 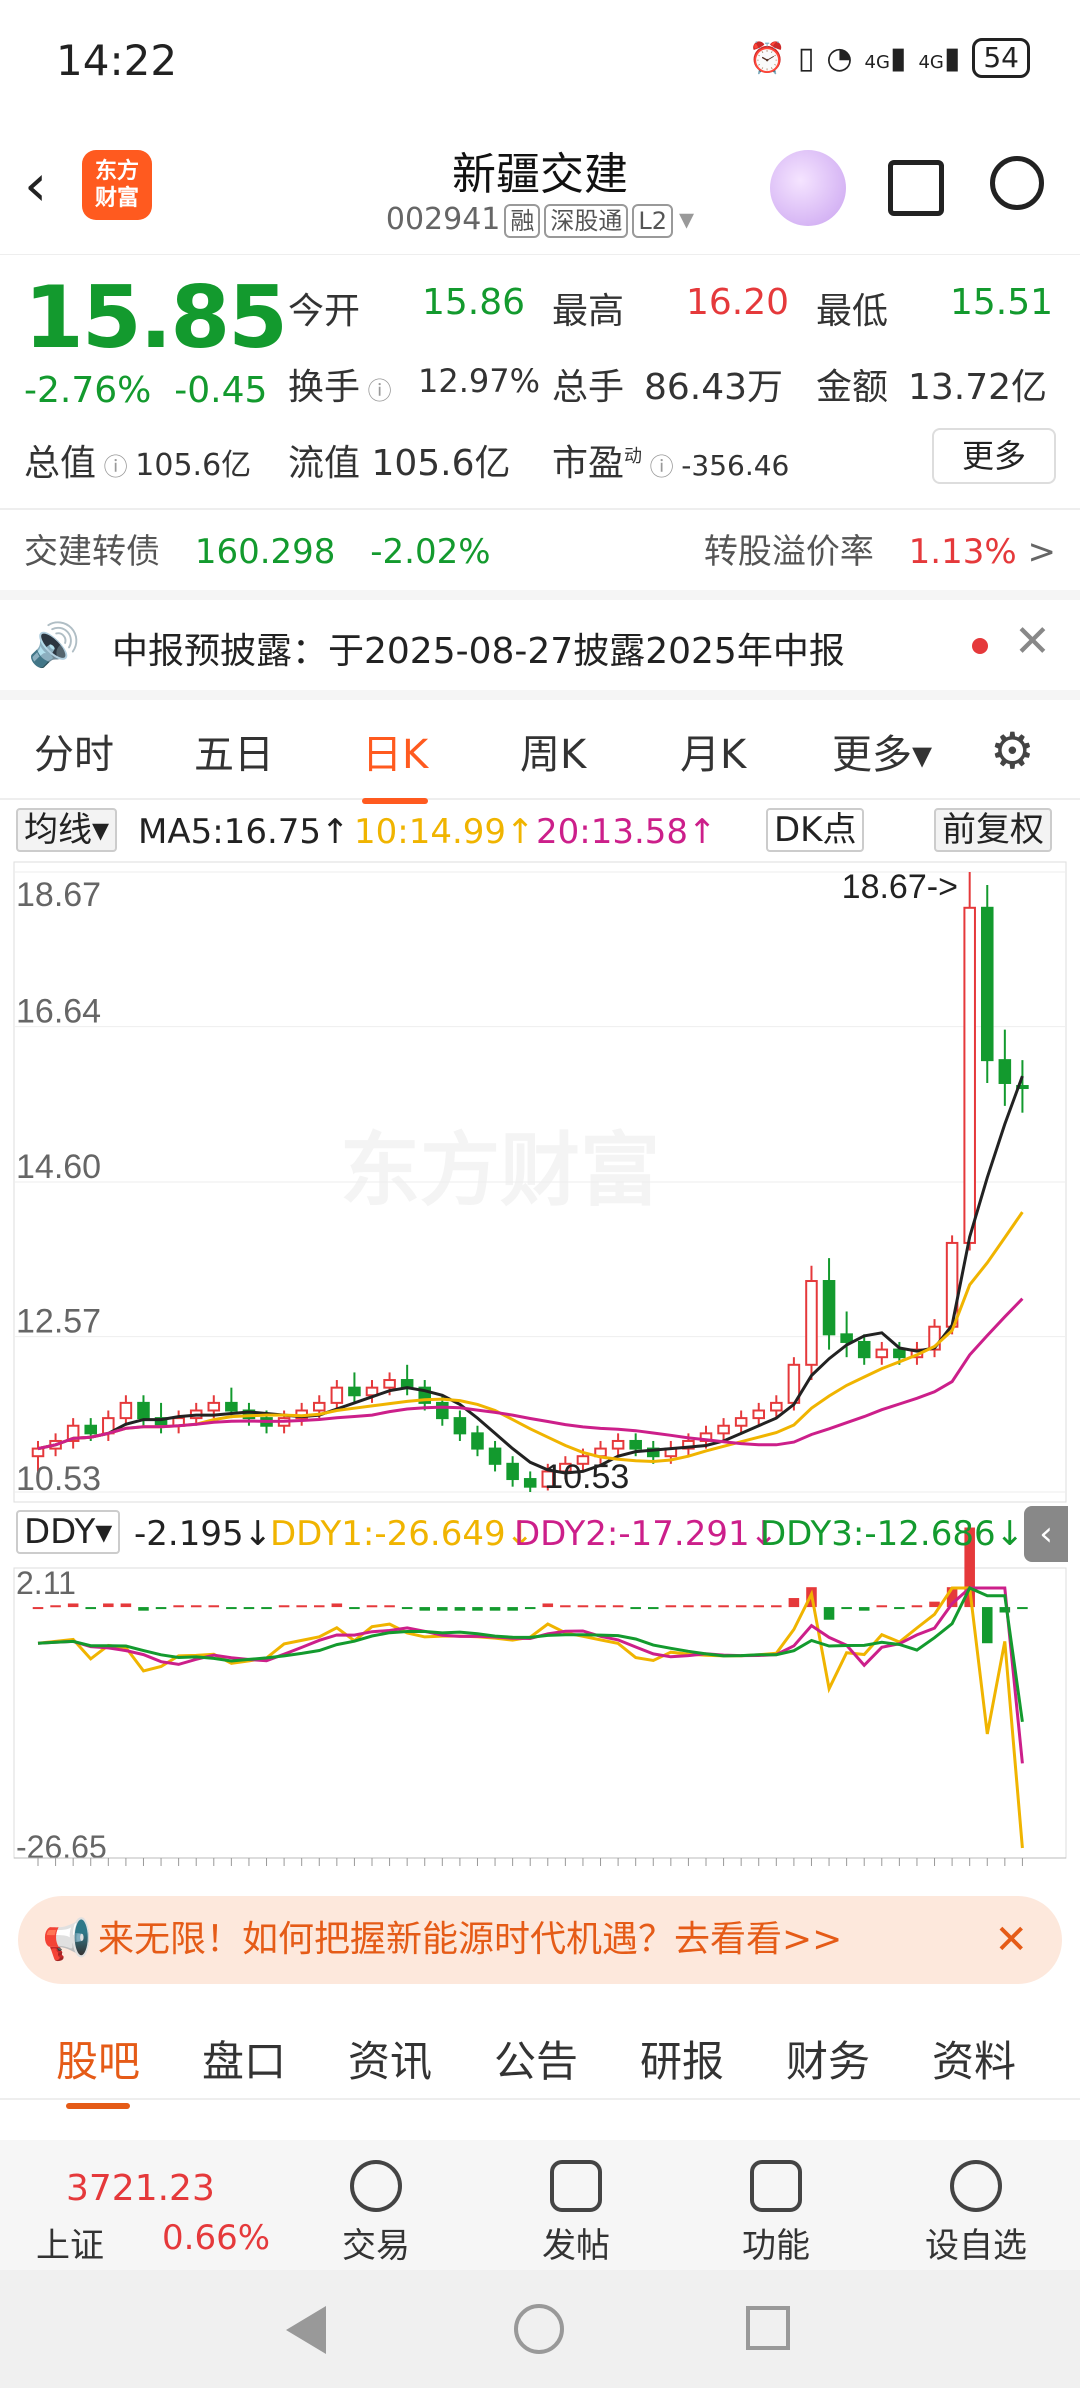 What do you see at coordinates (500, 1170) in the screenshot?
I see `watermark: 东方财富` at bounding box center [500, 1170].